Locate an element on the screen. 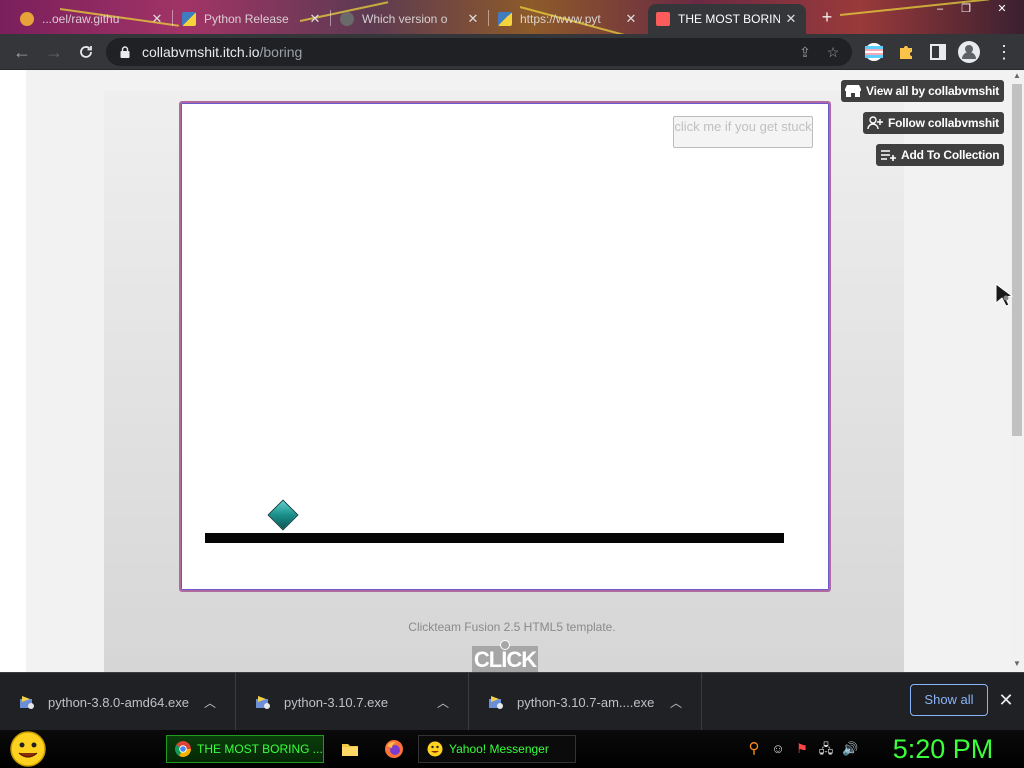 The height and width of the screenshot is (768, 1024). download-item: python-3.10.7-am....exe ︿ is located at coordinates (585, 702).